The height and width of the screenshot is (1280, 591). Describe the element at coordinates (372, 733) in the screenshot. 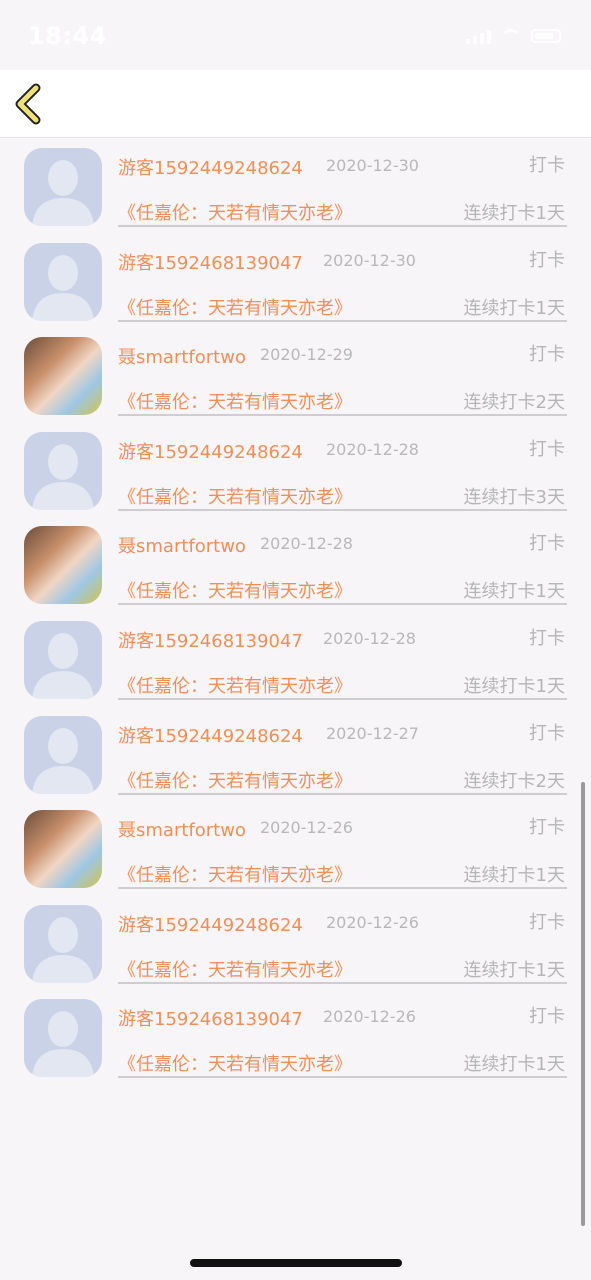

I see `checkin-date: 2020-12-27` at that location.